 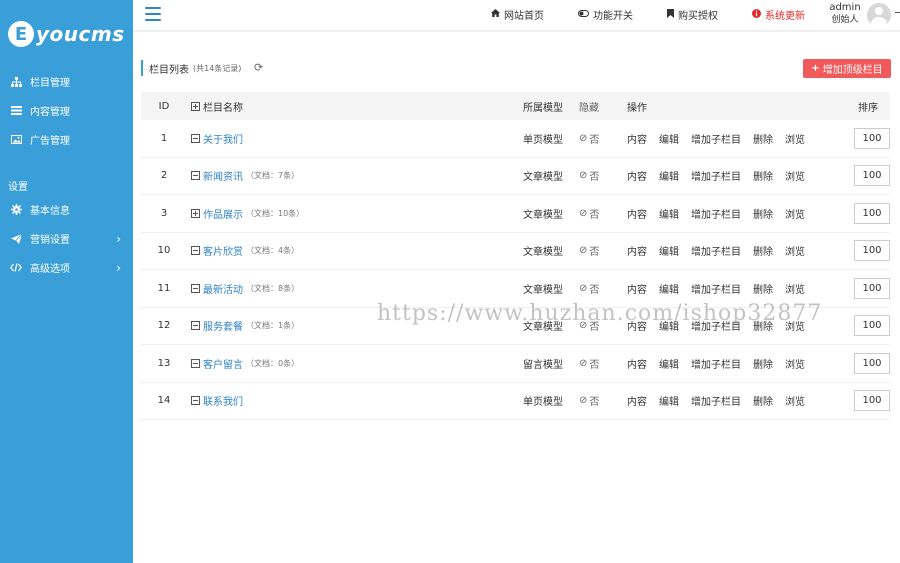 What do you see at coordinates (785, 16) in the screenshot?
I see `system-update-label: 系统更新` at bounding box center [785, 16].